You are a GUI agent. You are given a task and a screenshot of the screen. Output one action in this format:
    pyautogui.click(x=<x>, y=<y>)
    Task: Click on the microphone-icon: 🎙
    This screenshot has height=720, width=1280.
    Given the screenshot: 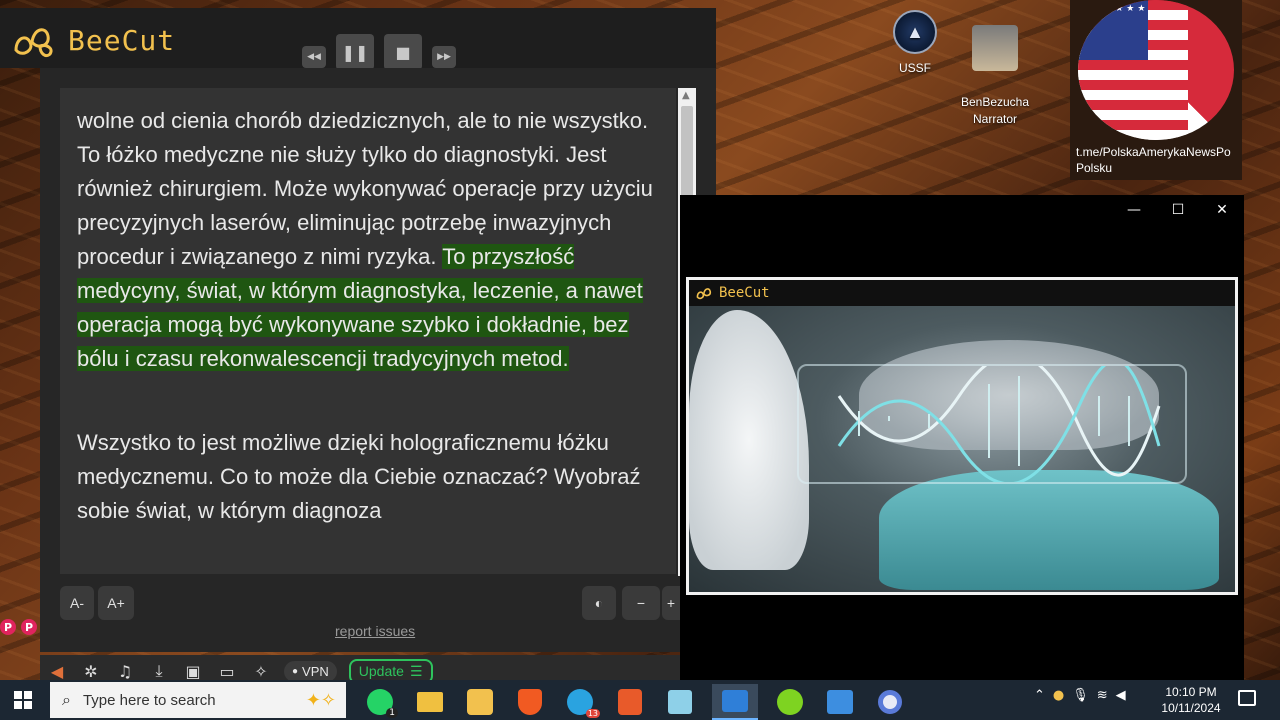 What is the action you would take?
    pyautogui.click(x=1080, y=695)
    